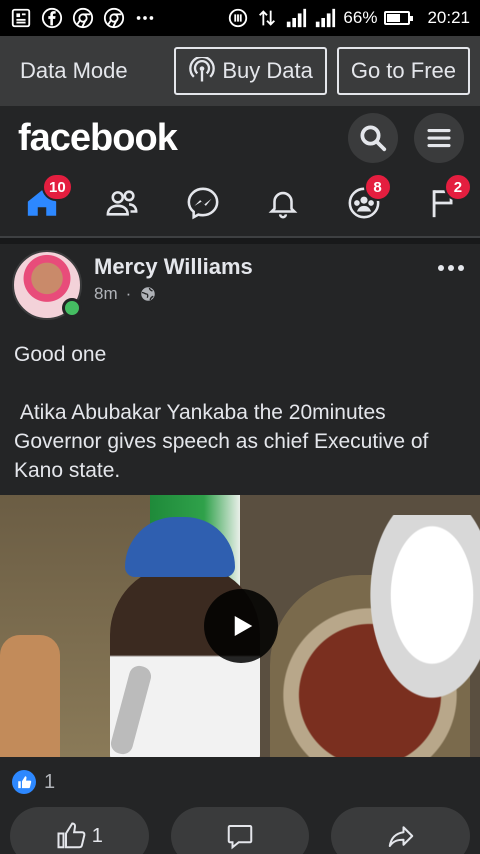 Image resolution: width=480 pixels, height=854 pixels. I want to click on broadcast-icon, so click(202, 71).